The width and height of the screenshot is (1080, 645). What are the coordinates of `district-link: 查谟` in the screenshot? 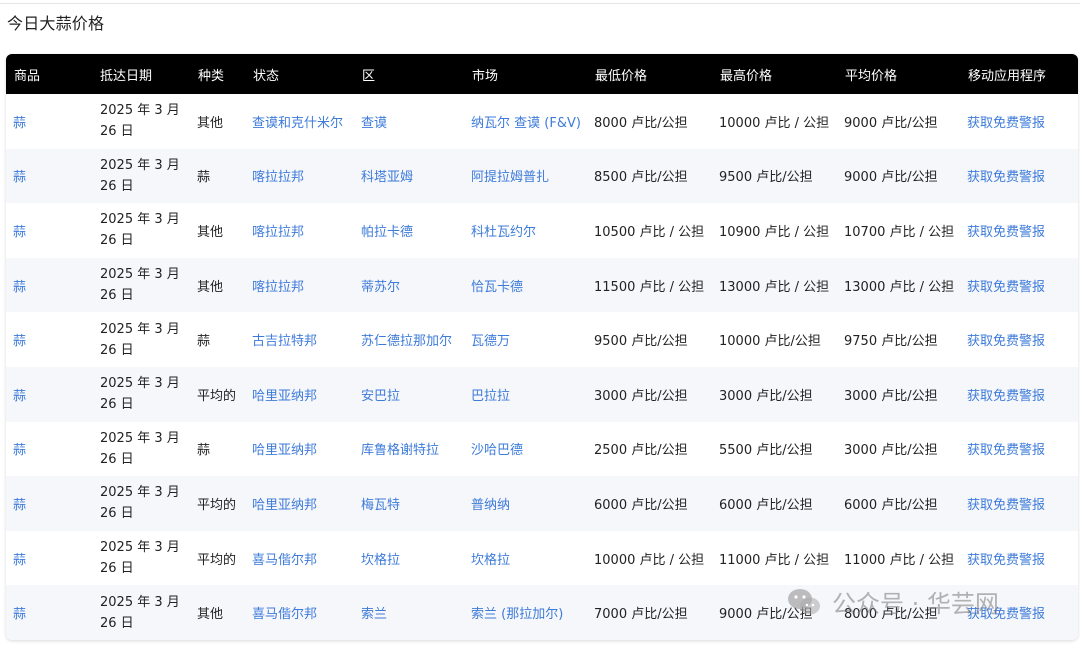 It's located at (409, 121).